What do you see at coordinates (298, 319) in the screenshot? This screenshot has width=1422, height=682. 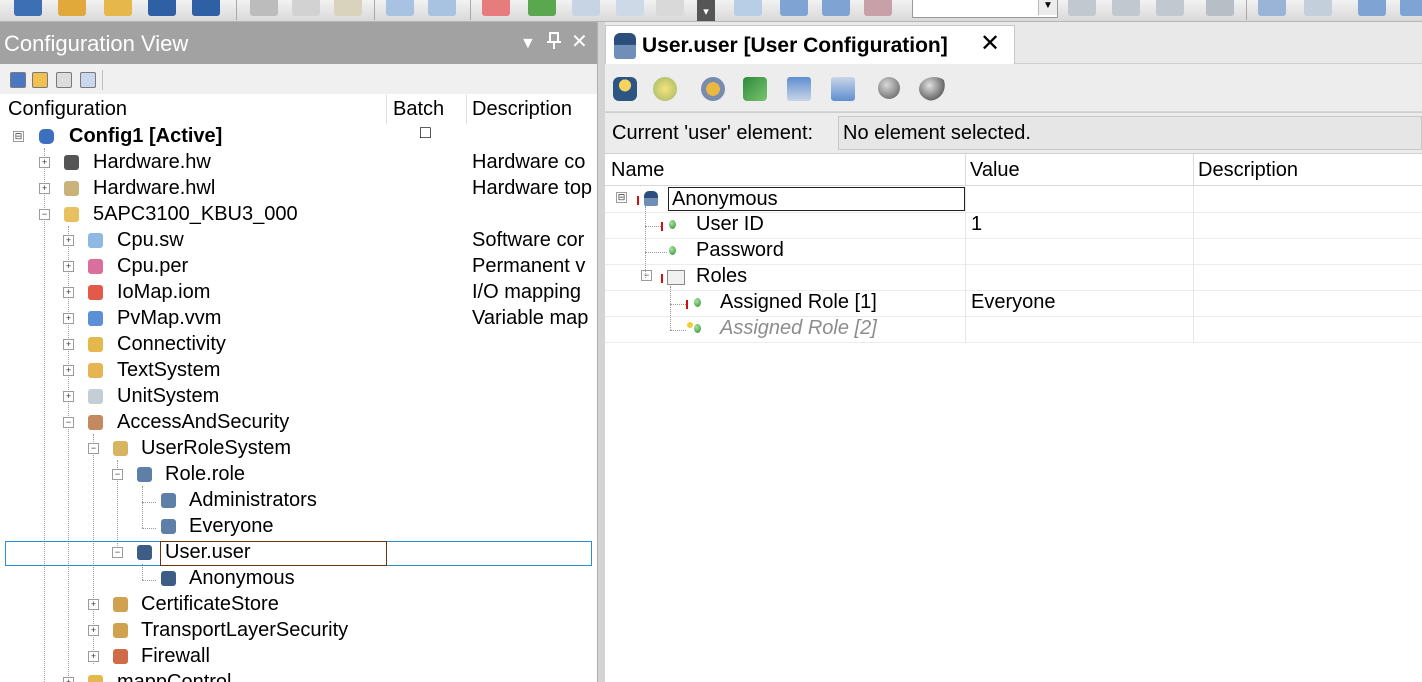 I see `tree-item-pvmap: + PvMap.vvm Variable map` at bounding box center [298, 319].